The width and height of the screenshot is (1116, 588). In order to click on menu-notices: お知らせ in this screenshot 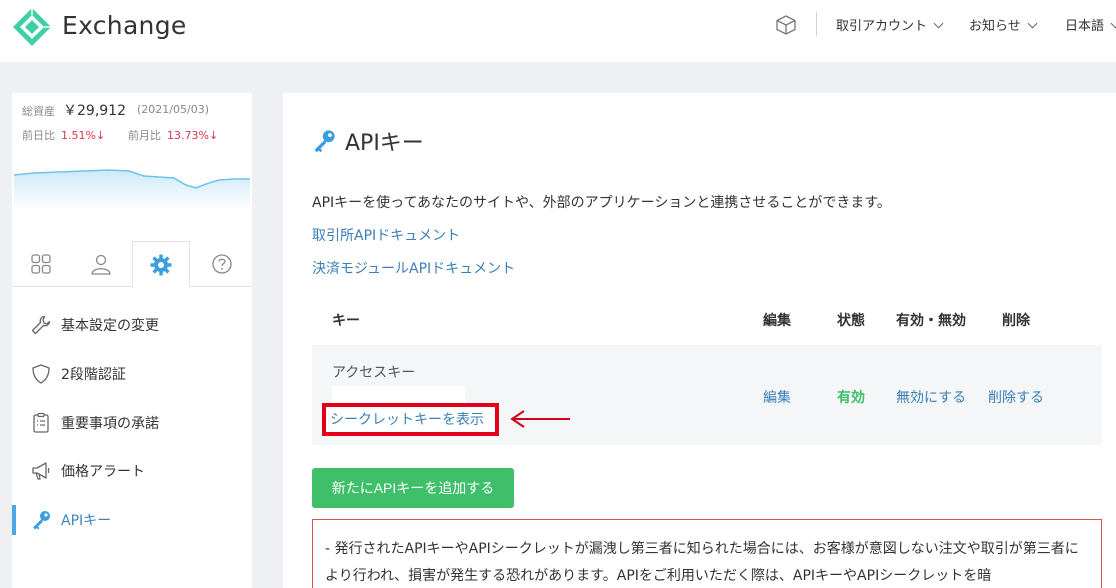, I will do `click(1003, 24)`.